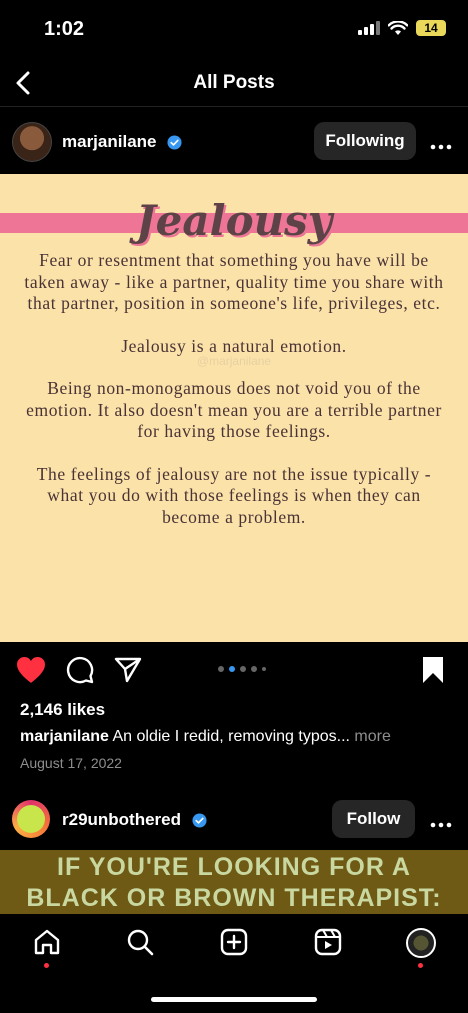 The image size is (468, 1013). What do you see at coordinates (140, 942) in the screenshot?
I see `search-icon` at bounding box center [140, 942].